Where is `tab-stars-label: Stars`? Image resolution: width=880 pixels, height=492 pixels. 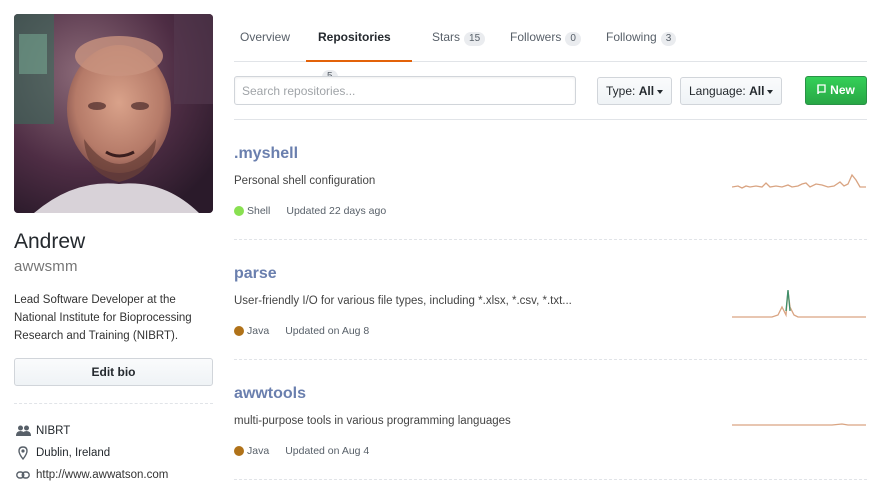
tab-stars-label: Stars is located at coordinates (446, 37).